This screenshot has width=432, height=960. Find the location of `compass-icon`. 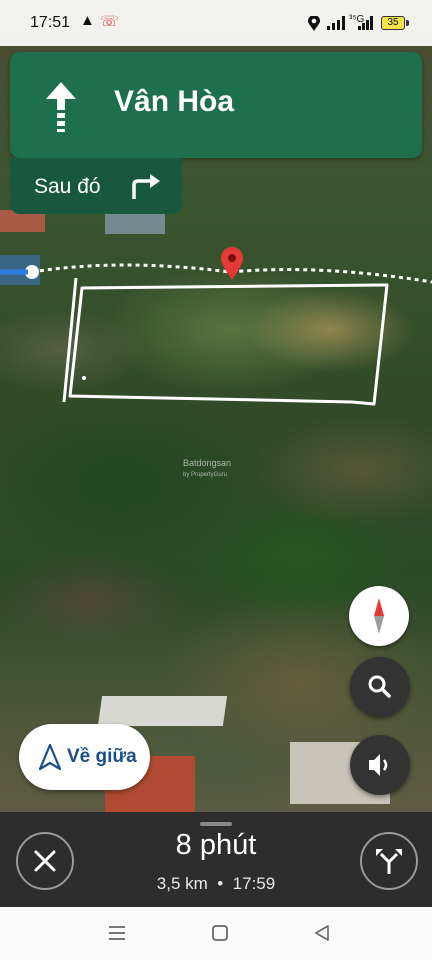

compass-icon is located at coordinates (379, 616).